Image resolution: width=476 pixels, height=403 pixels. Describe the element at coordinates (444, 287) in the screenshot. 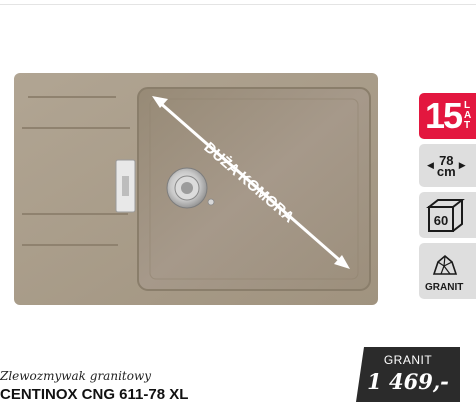

I see `material-label: GRANIT` at that location.